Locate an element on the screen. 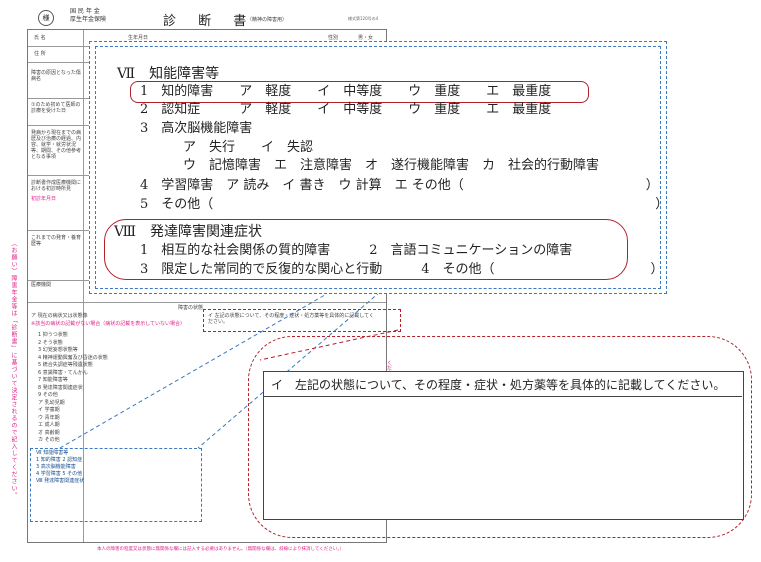 The image size is (761, 562). section-7-item-1: 1 知的障害 ア 軽度 イ 中等度 ウ 重度 エ 最重度 is located at coordinates (346, 91).